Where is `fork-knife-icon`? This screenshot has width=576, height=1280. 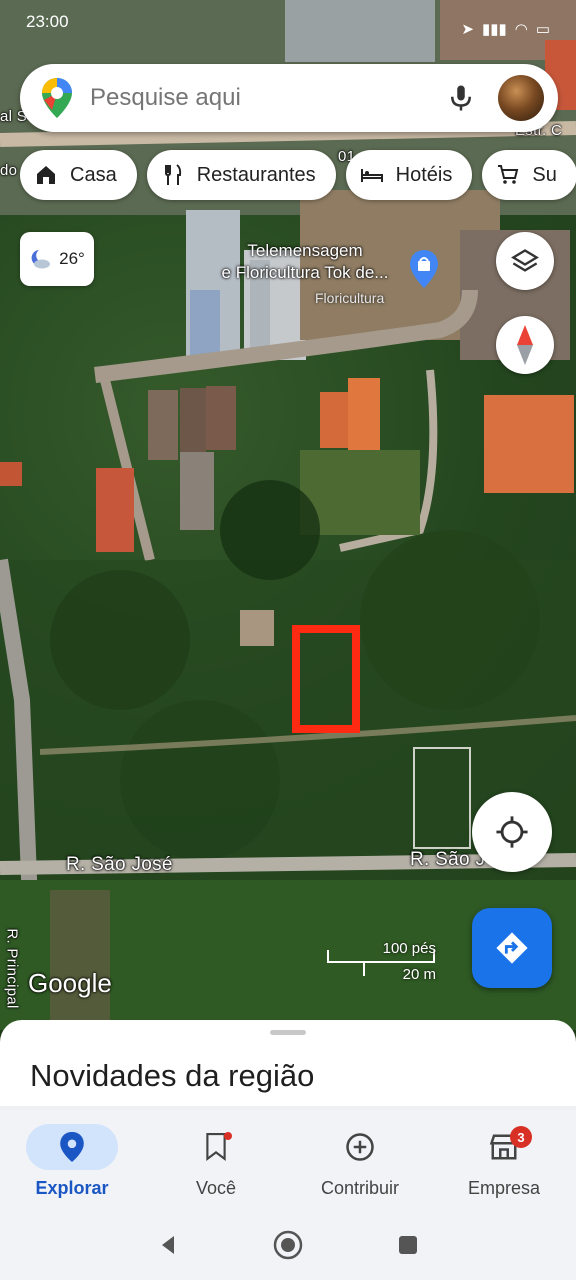
fork-knife-icon is located at coordinates (172, 174).